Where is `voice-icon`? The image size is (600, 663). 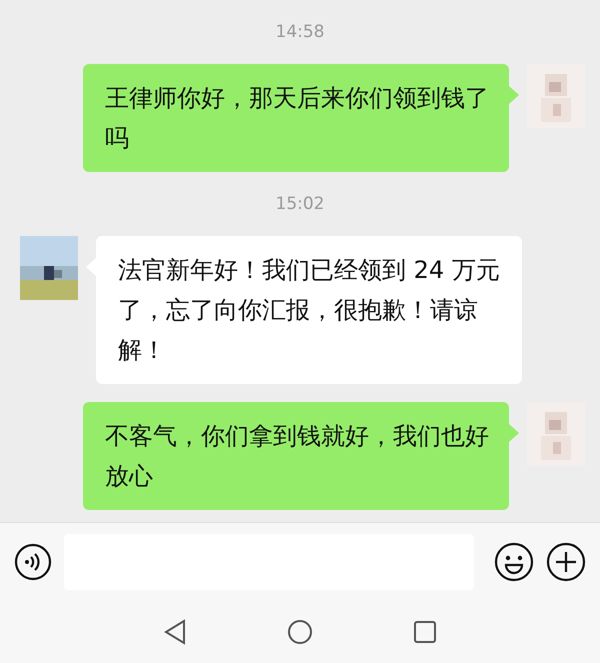
voice-icon is located at coordinates (33, 562).